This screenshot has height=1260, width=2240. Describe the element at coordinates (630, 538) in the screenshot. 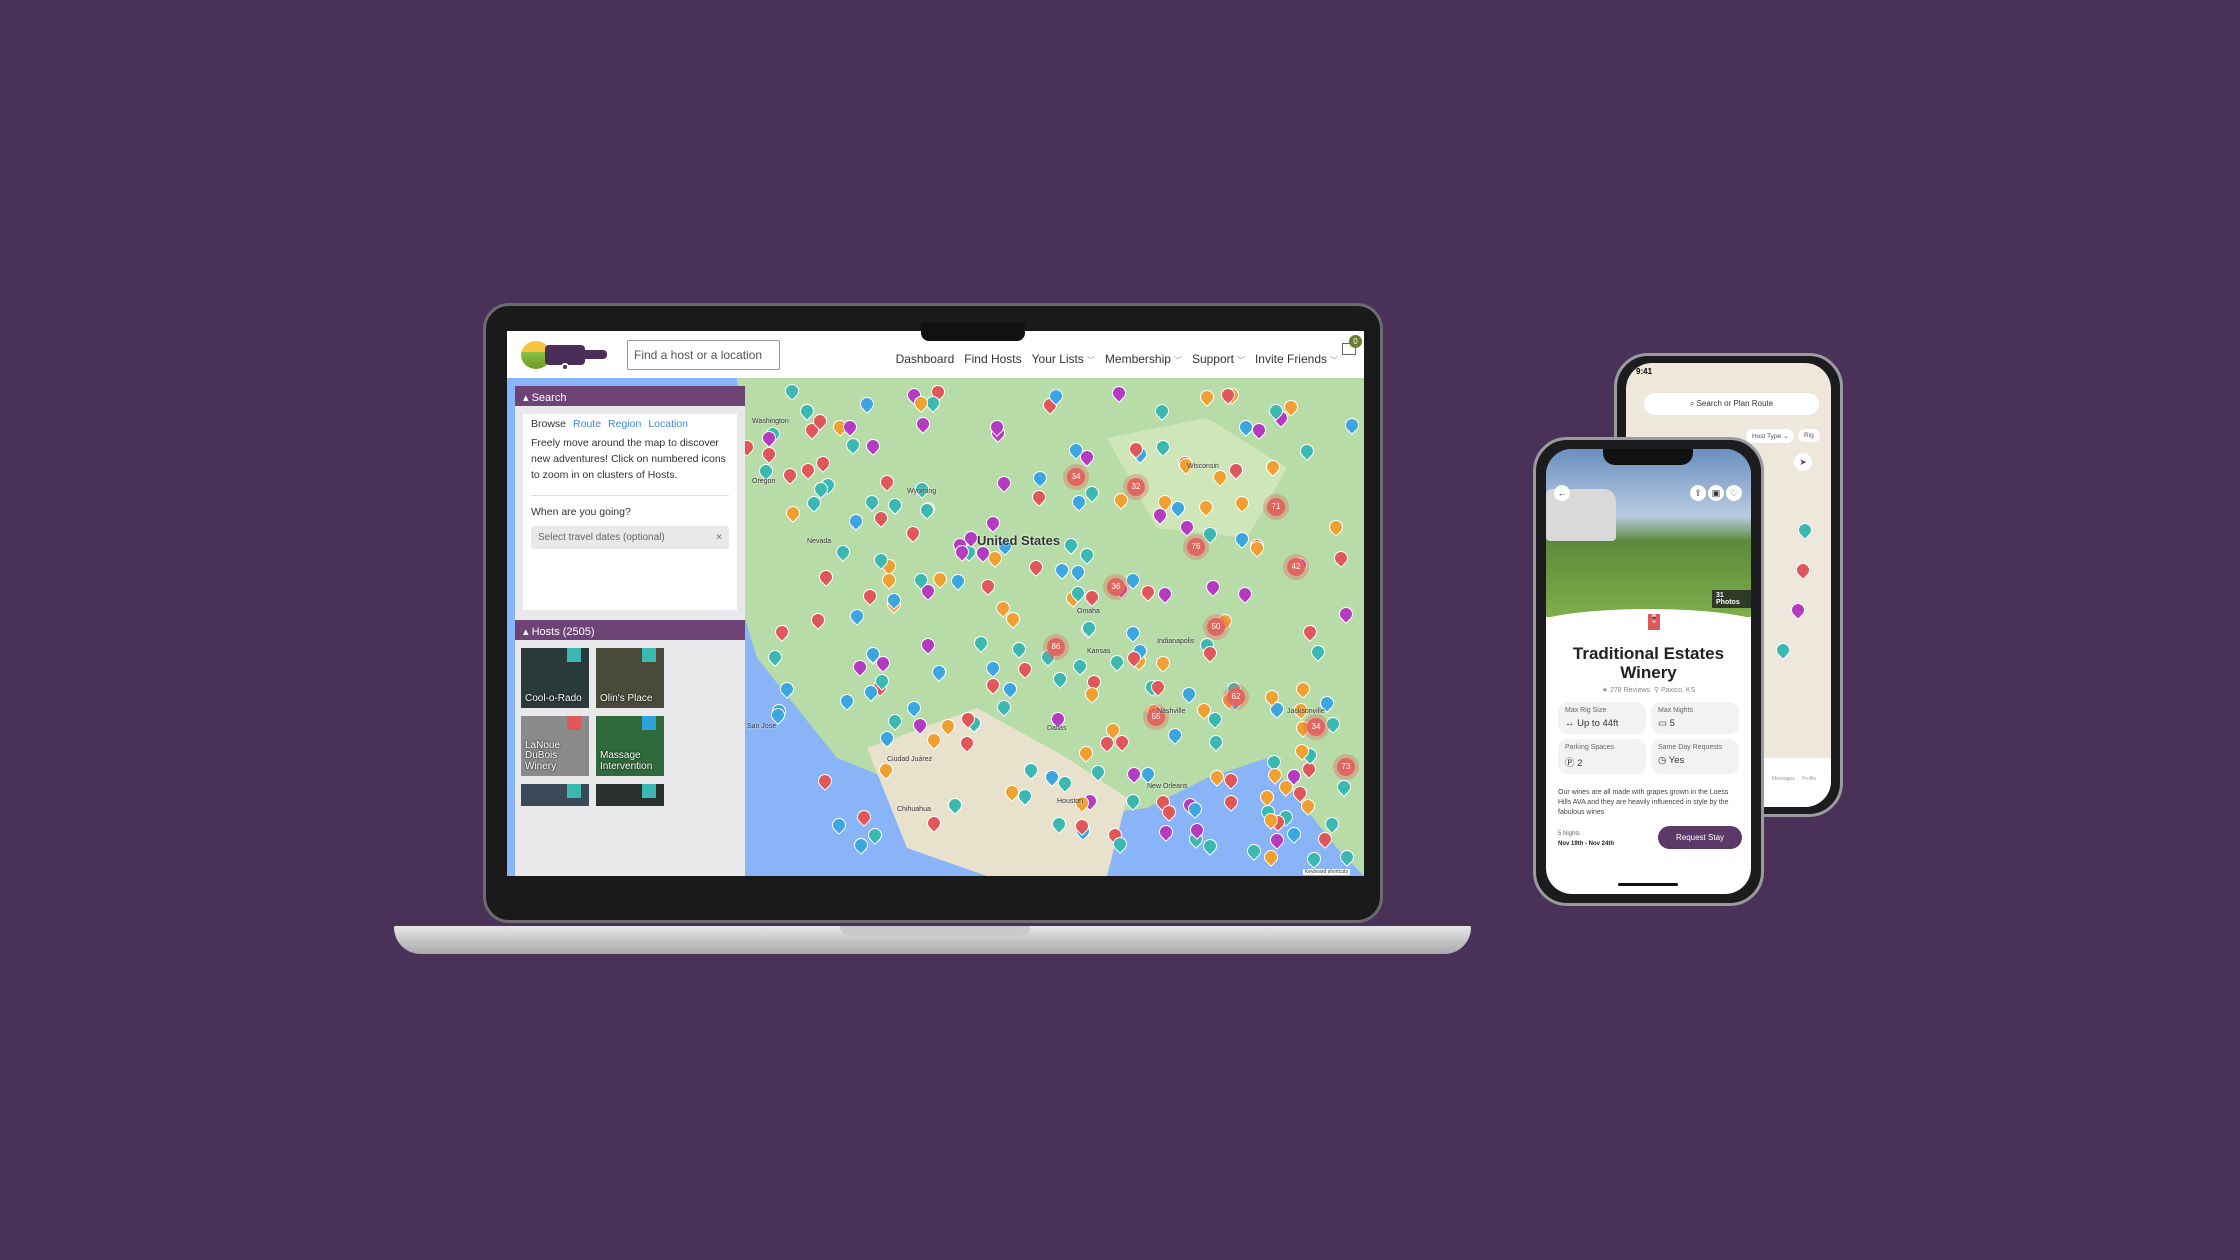

I see `travel-dates-input: Select travel dates (optional) ×` at that location.